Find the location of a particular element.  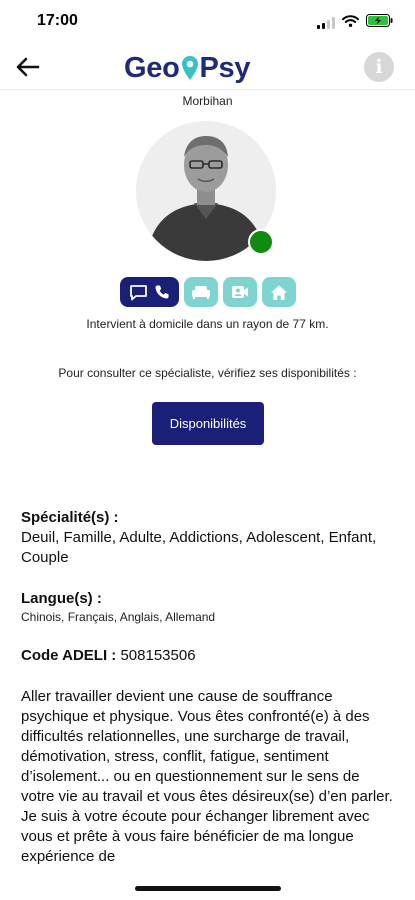

adeli-label: Code ADELI : is located at coordinates (69, 655).